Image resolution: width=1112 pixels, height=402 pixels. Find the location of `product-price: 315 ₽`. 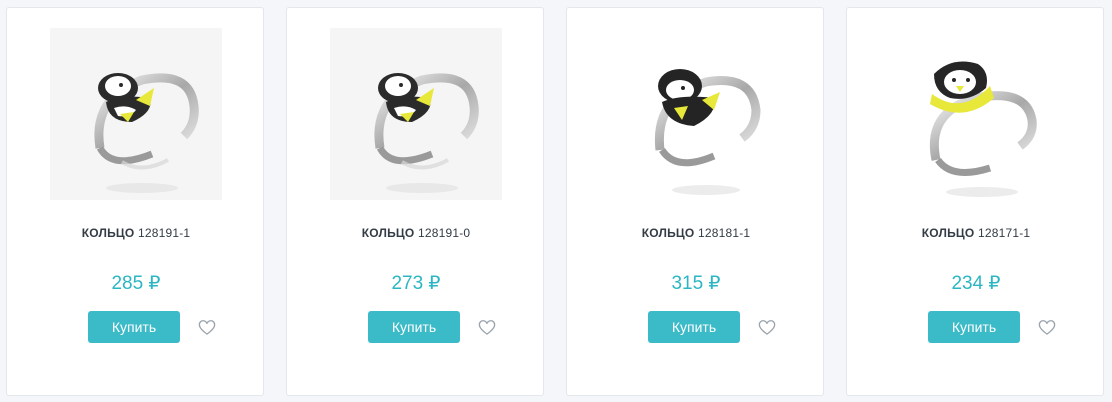

product-price: 315 ₽ is located at coordinates (696, 283).